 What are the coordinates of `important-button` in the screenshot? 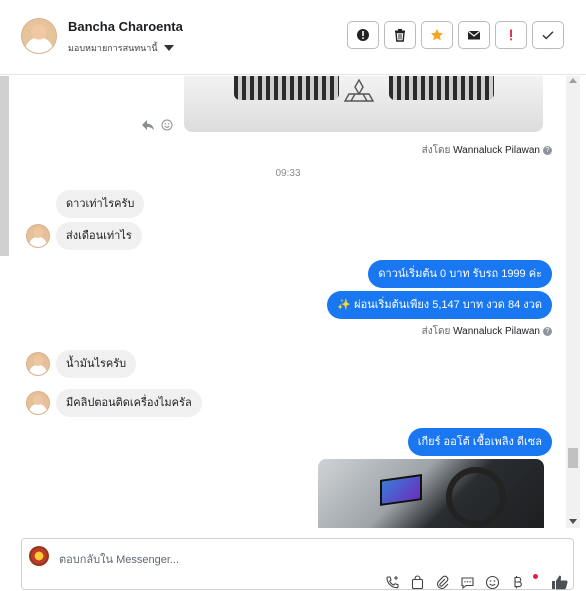 It's located at (511, 35).